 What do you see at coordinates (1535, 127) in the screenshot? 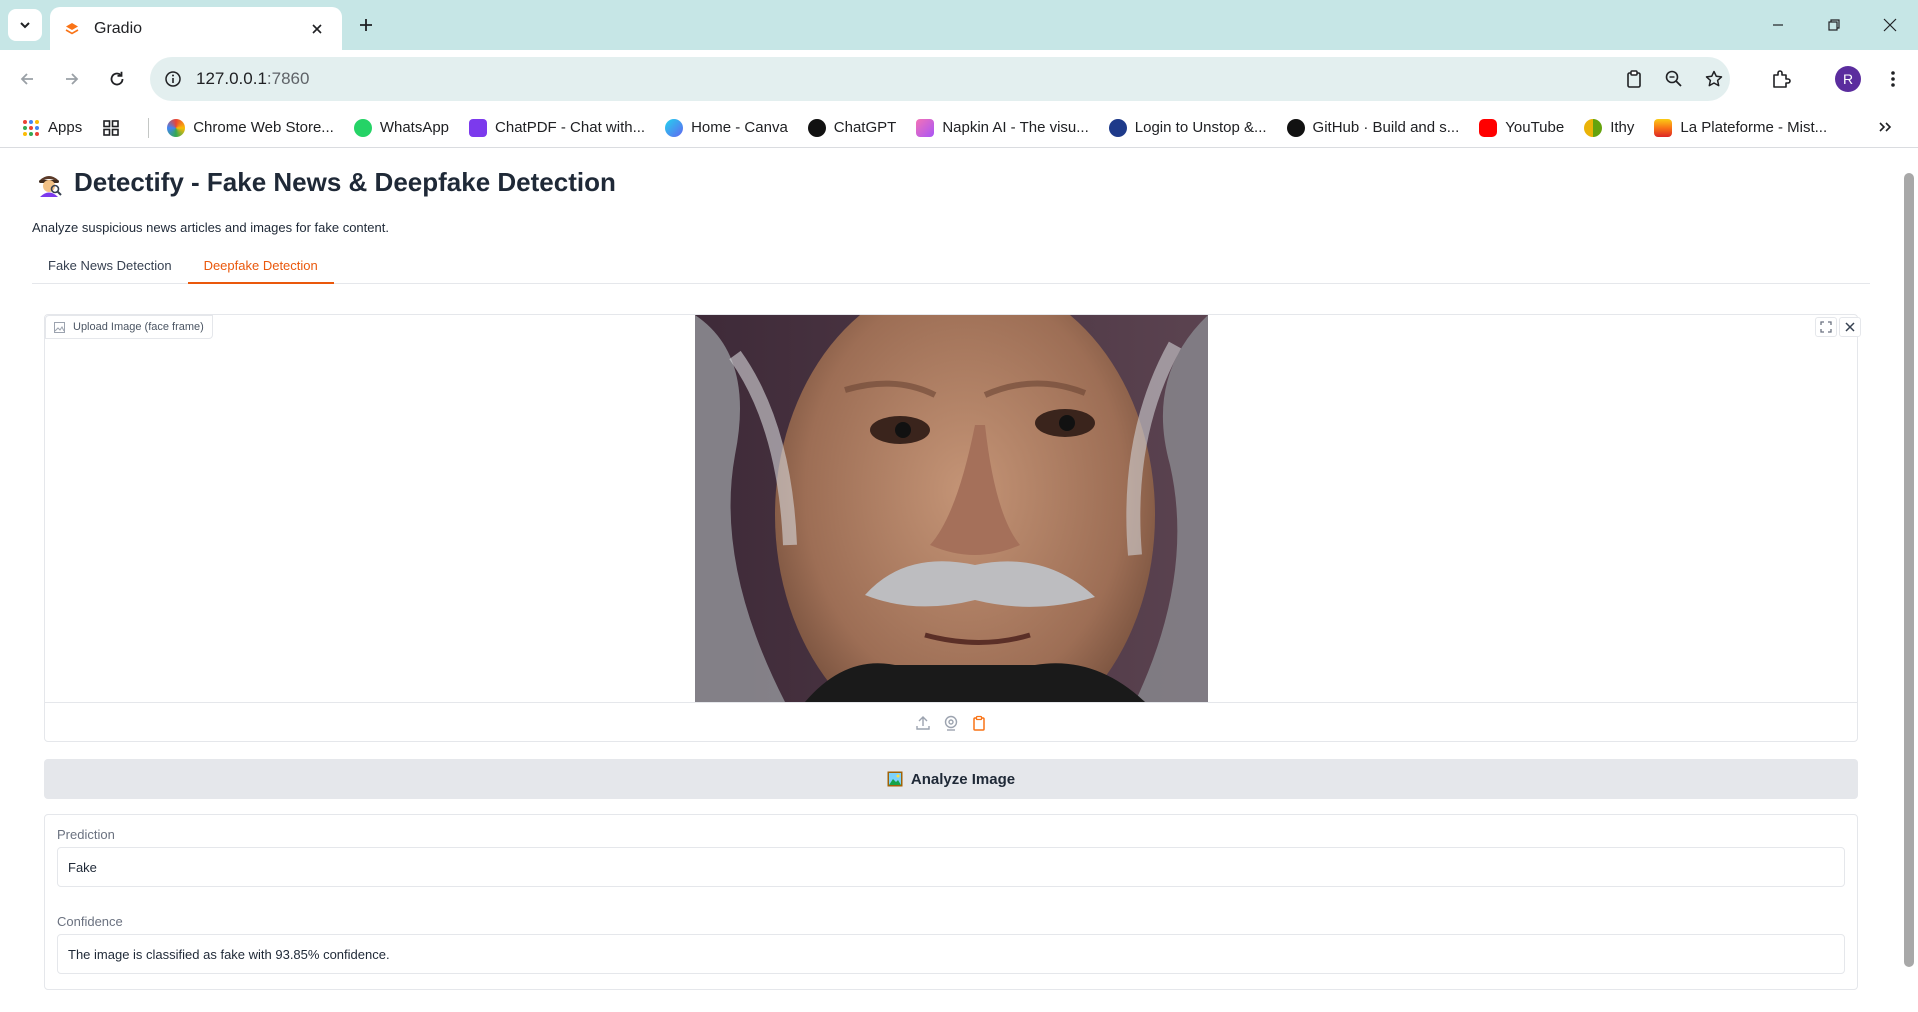
I see `bookmark-label: YouTube` at bounding box center [1535, 127].